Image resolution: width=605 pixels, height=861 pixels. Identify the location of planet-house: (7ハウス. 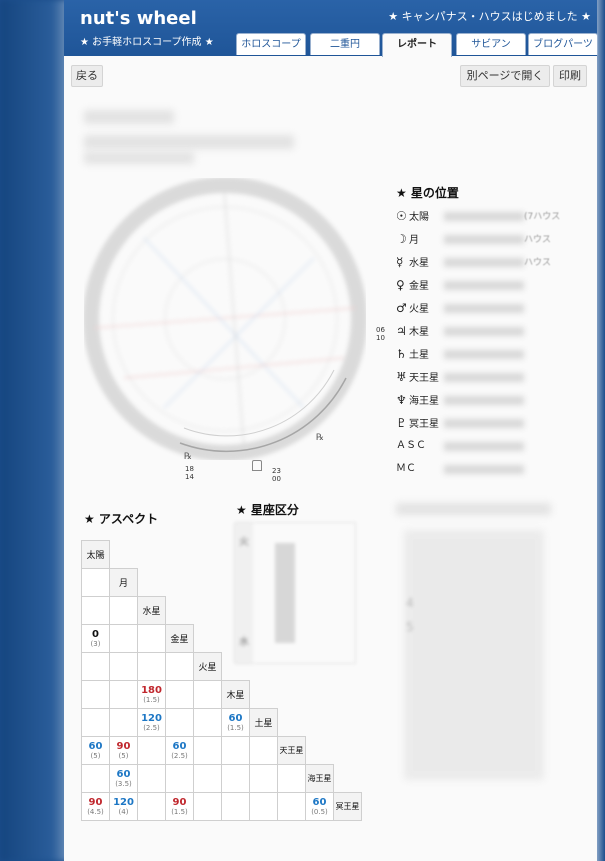
(542, 217).